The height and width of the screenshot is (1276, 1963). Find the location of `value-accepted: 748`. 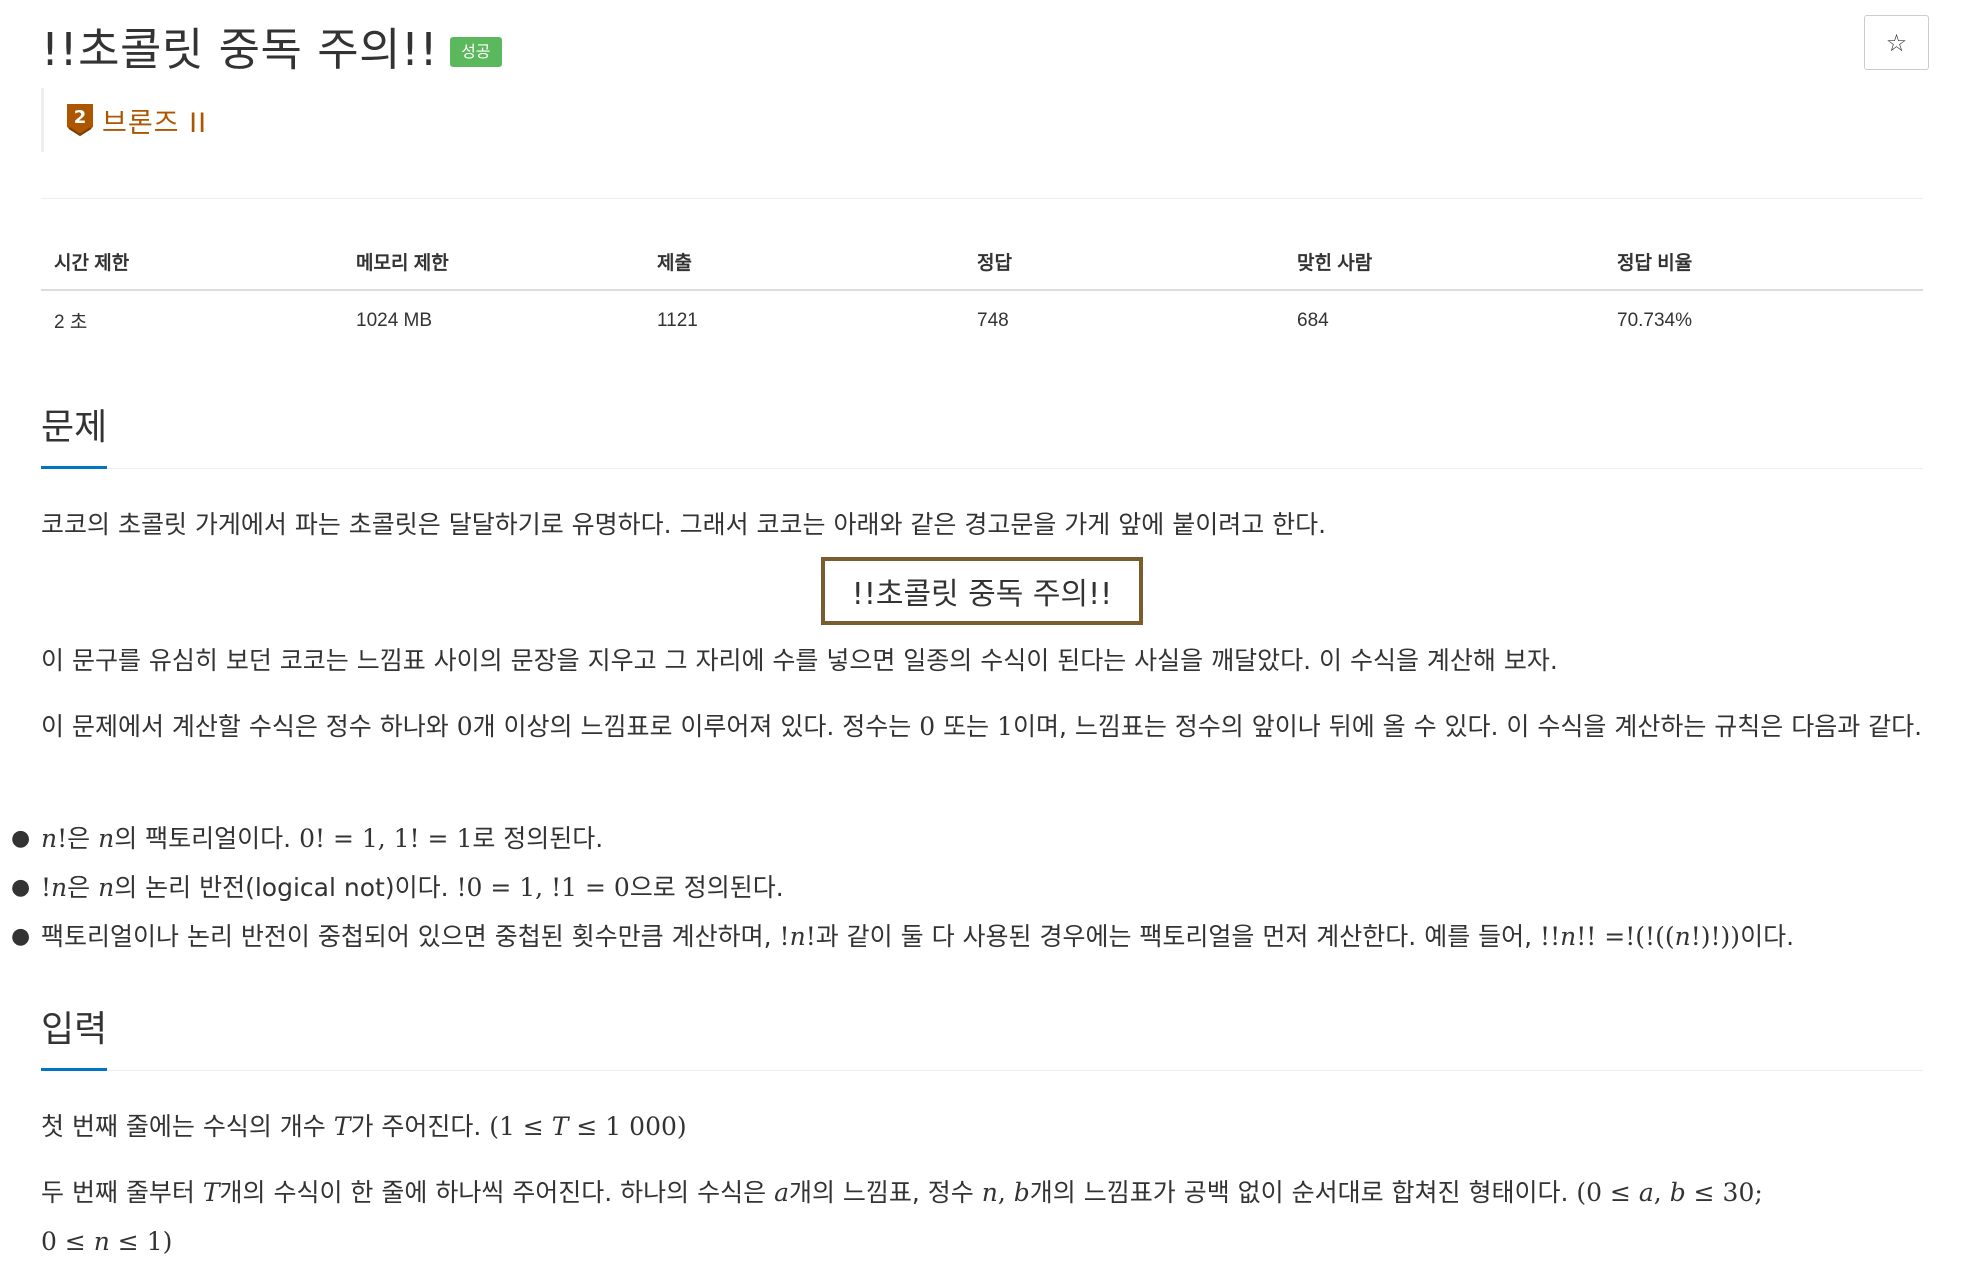

value-accepted: 748 is located at coordinates (993, 320).